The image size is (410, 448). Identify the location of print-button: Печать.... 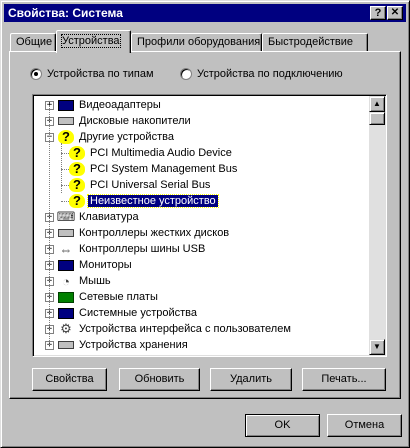
(344, 379).